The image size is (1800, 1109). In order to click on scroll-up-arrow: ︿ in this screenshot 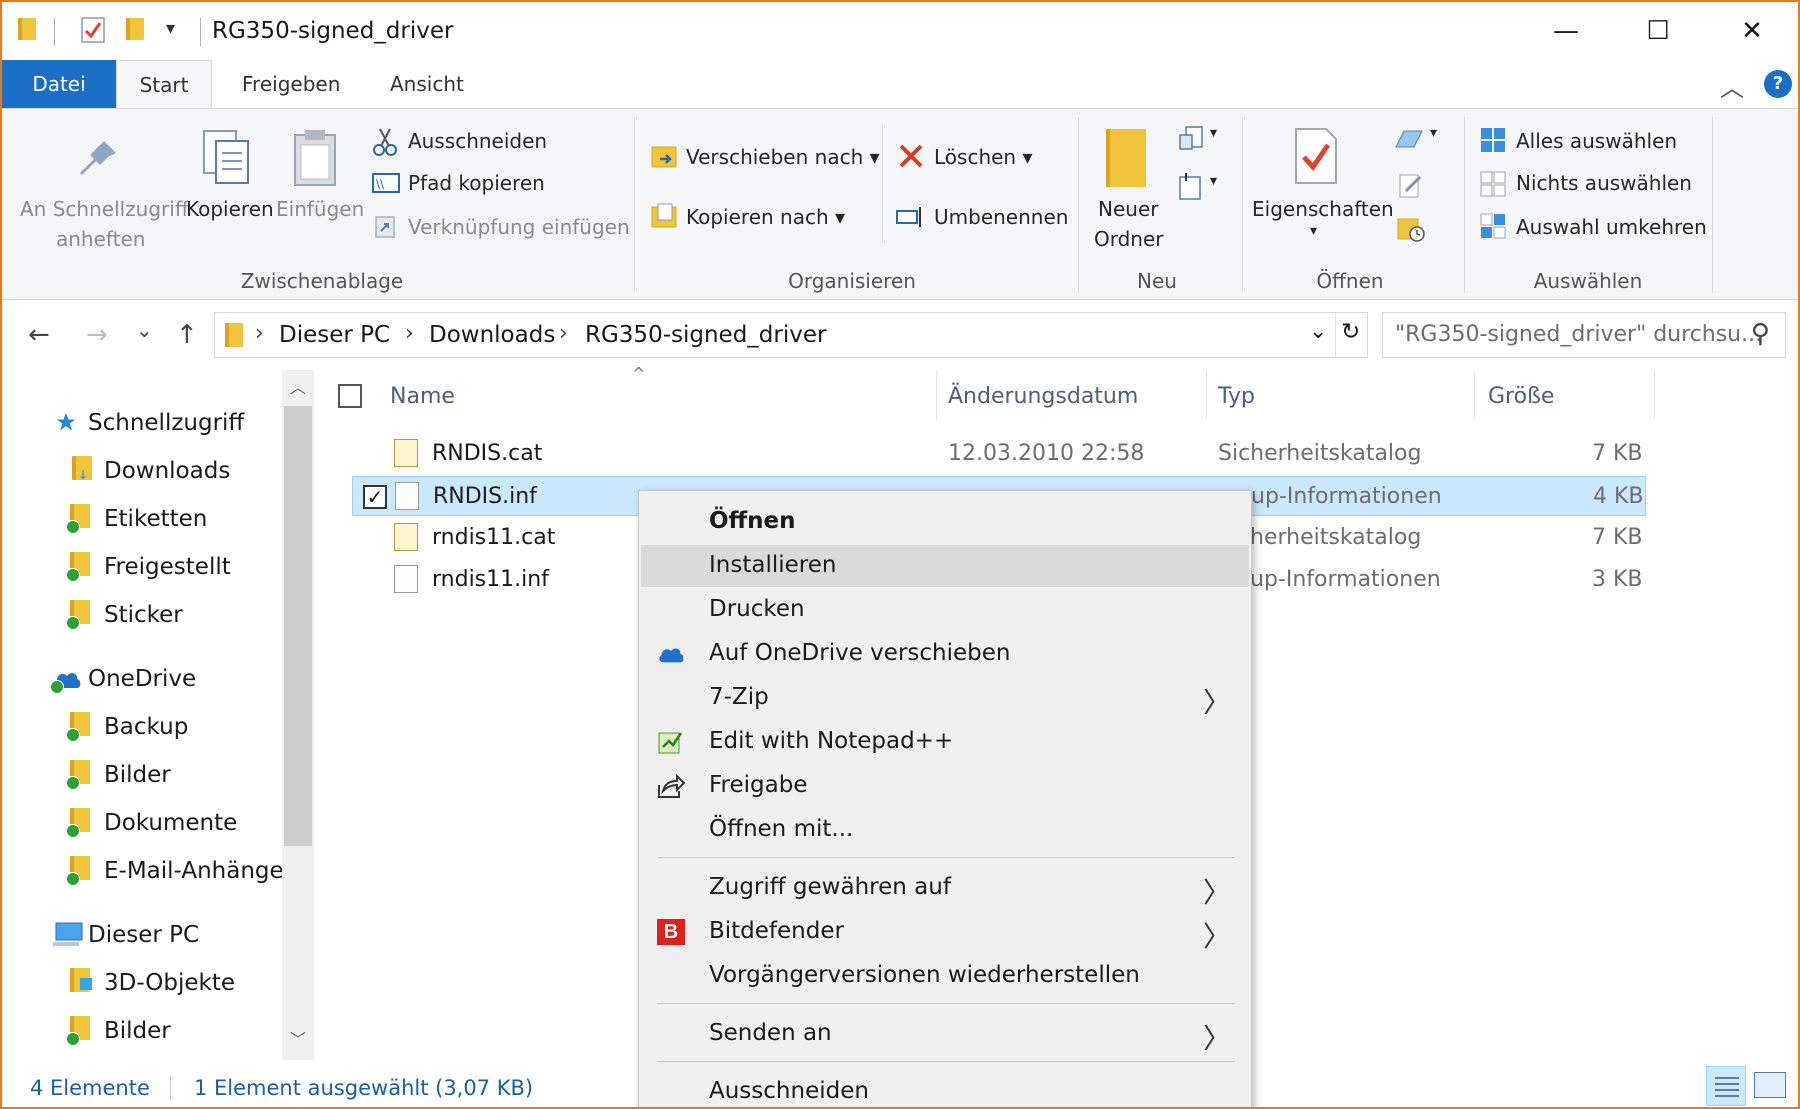, I will do `click(298, 388)`.